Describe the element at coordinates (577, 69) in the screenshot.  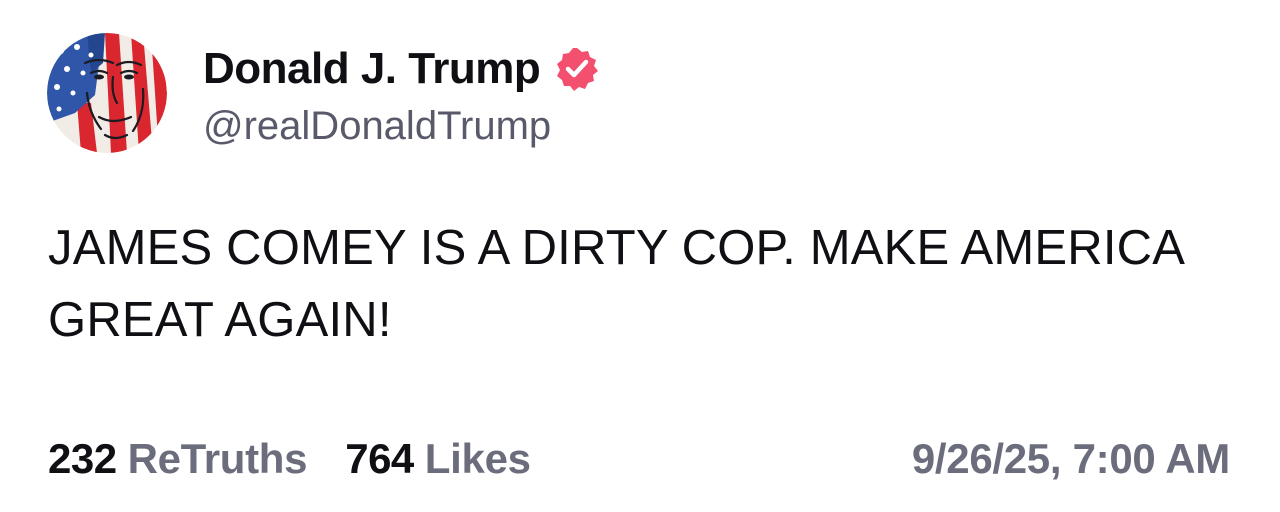
I see `verified-badge-icon` at that location.